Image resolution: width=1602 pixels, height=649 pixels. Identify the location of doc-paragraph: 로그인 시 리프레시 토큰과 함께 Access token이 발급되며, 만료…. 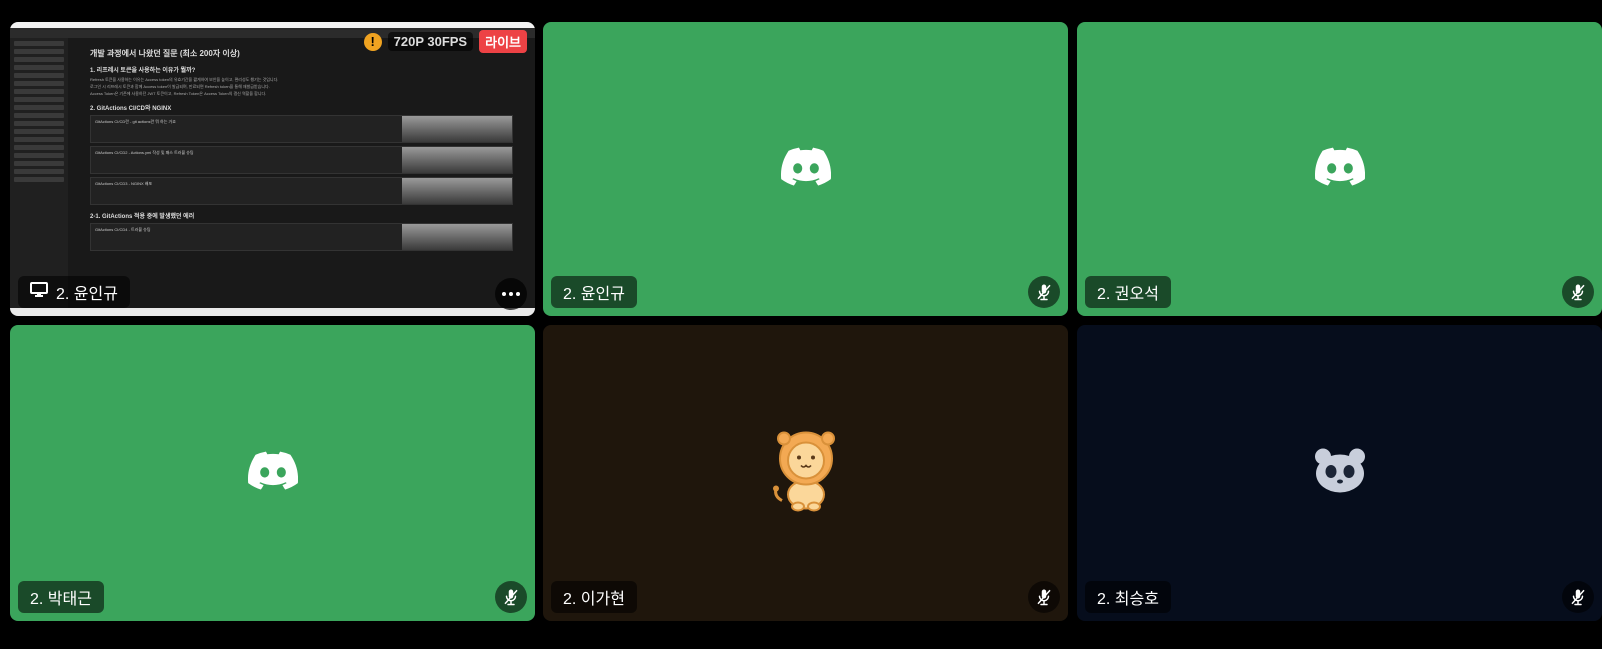
(180, 86).